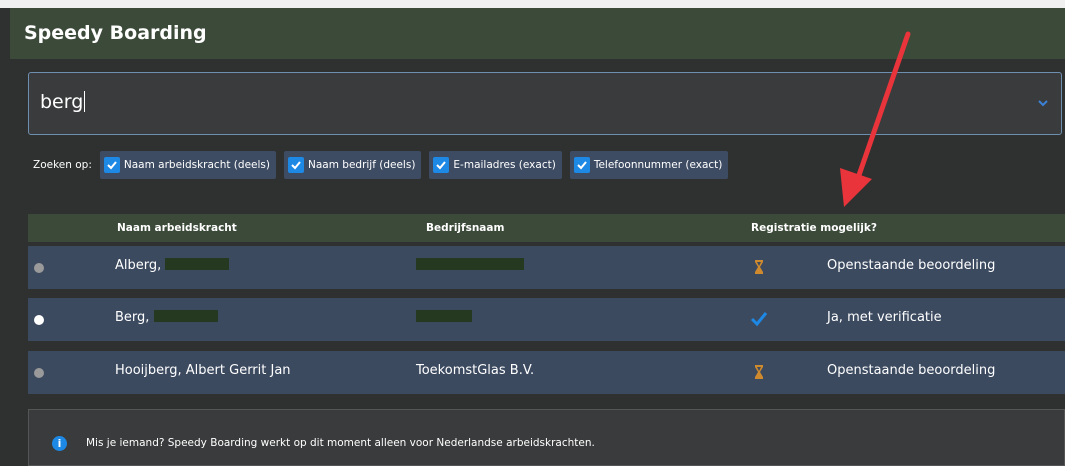  I want to click on column-header-company: Bedrijfsnaam, so click(465, 228).